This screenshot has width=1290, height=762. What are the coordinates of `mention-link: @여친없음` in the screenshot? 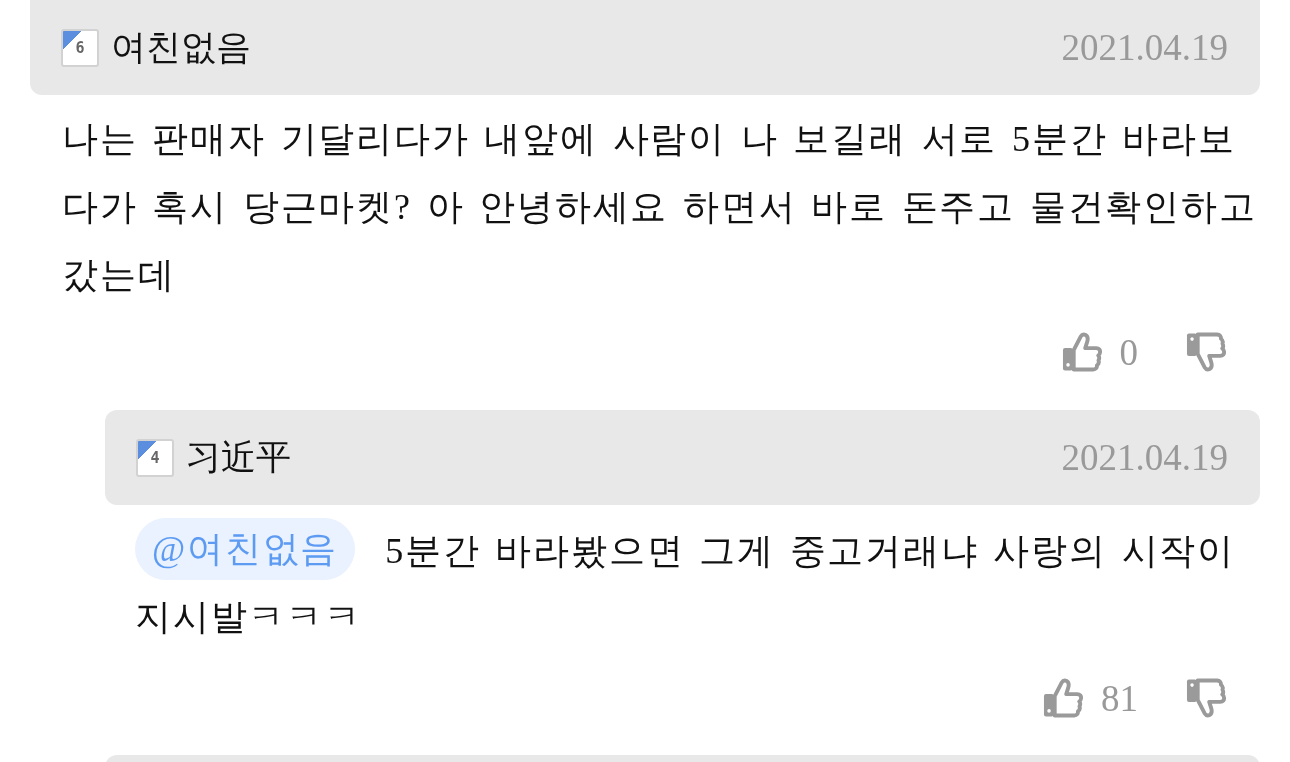 It's located at (245, 549).